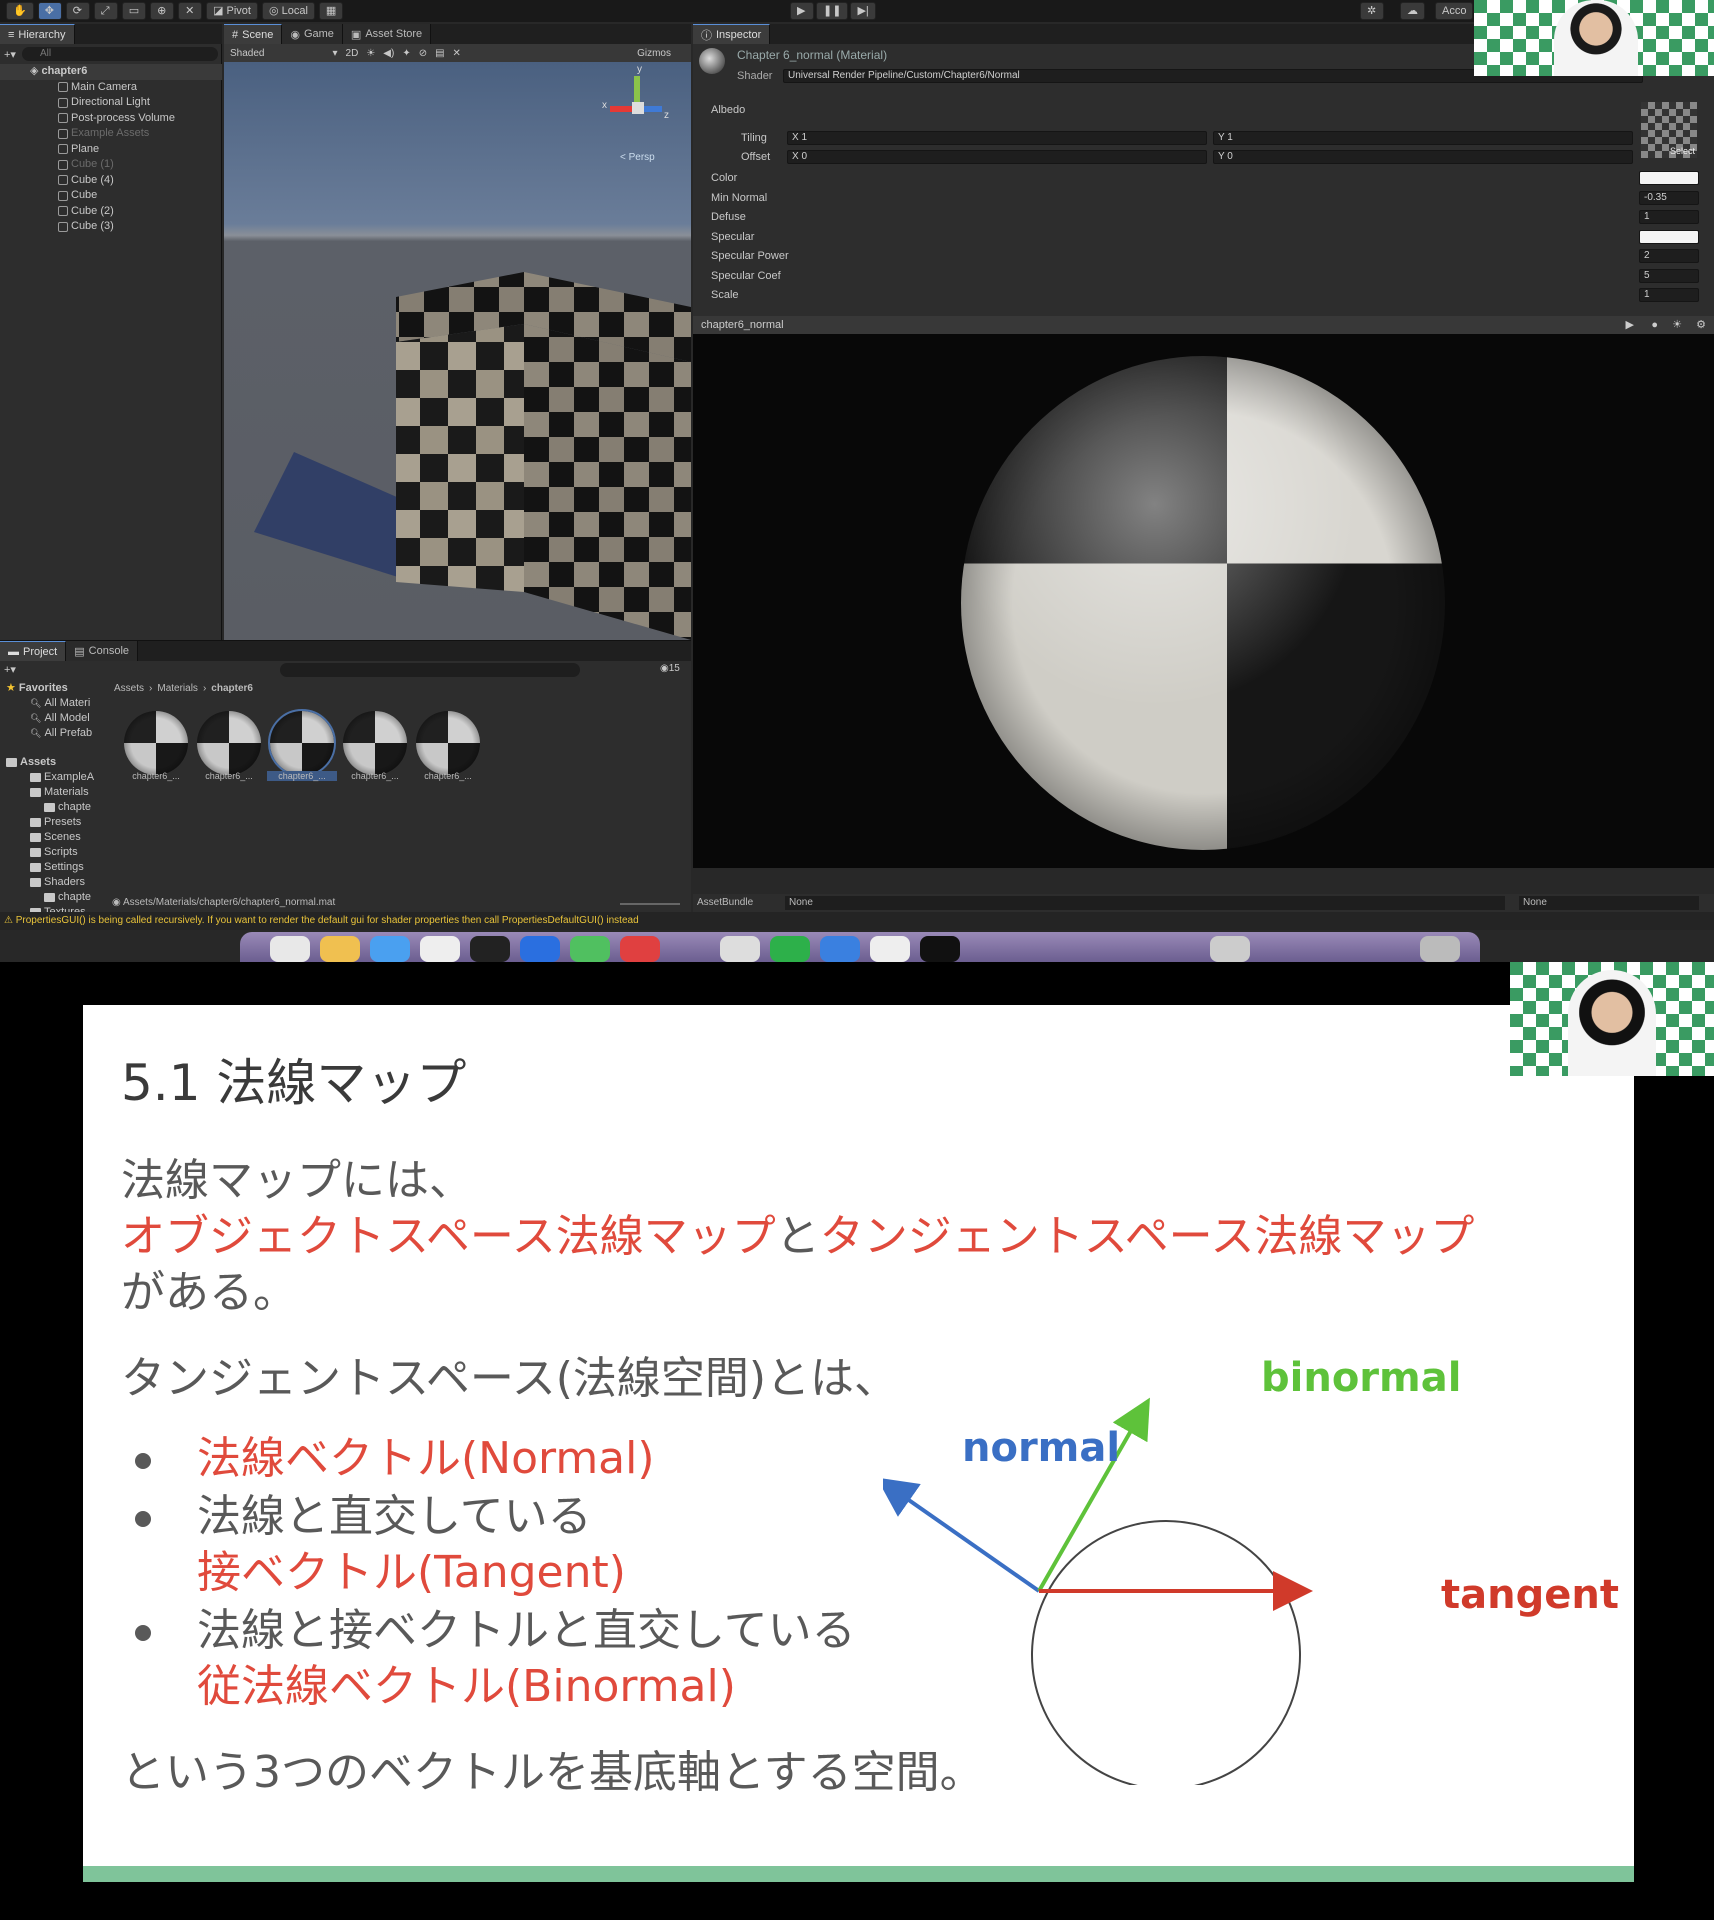 The image size is (1714, 1920). What do you see at coordinates (111, 134) in the screenshot?
I see `hierarchy-item: Example Assets` at bounding box center [111, 134].